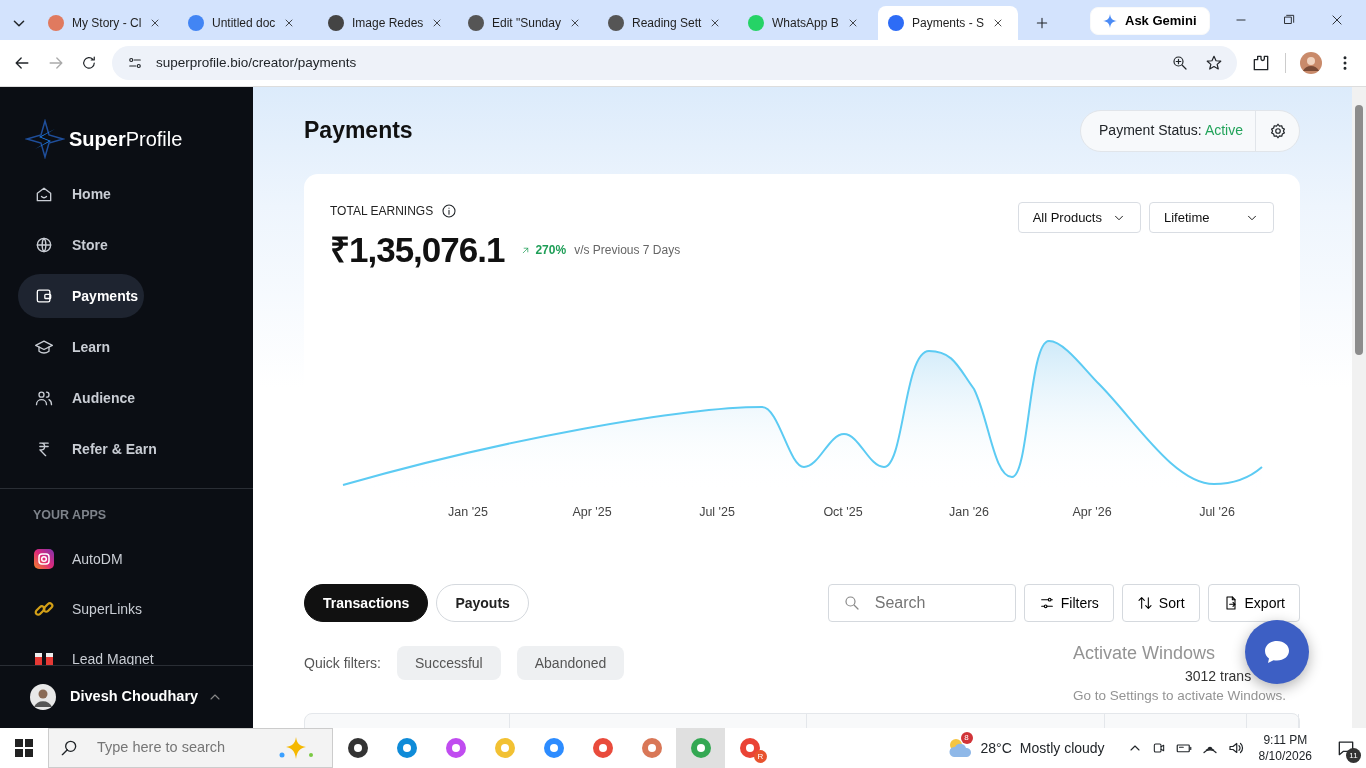 The height and width of the screenshot is (768, 1366). Describe the element at coordinates (1171, 130) in the screenshot. I see `payment-status: Payment Status: Active` at that location.